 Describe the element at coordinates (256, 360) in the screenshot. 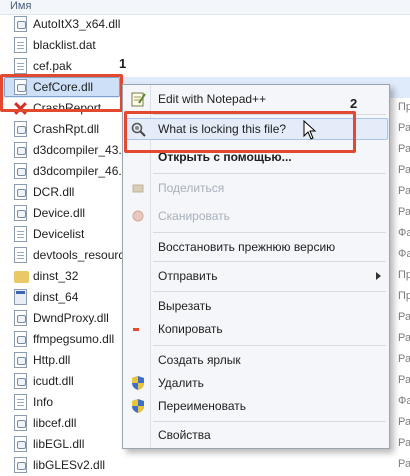

I see `menu-item-create-shortcut: Создать ярлык` at that location.